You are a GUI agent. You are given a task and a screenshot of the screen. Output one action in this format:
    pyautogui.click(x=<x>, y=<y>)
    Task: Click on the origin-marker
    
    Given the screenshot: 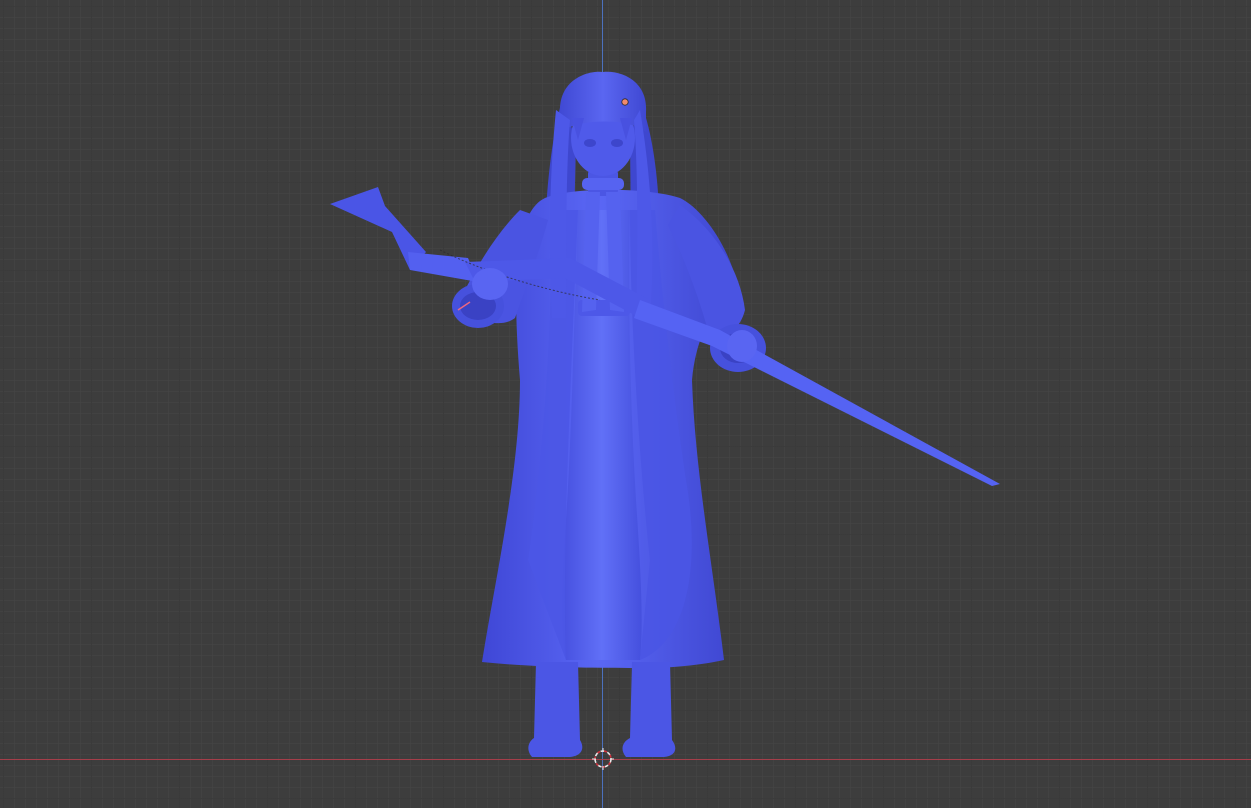 What is the action you would take?
    pyautogui.click(x=625, y=102)
    